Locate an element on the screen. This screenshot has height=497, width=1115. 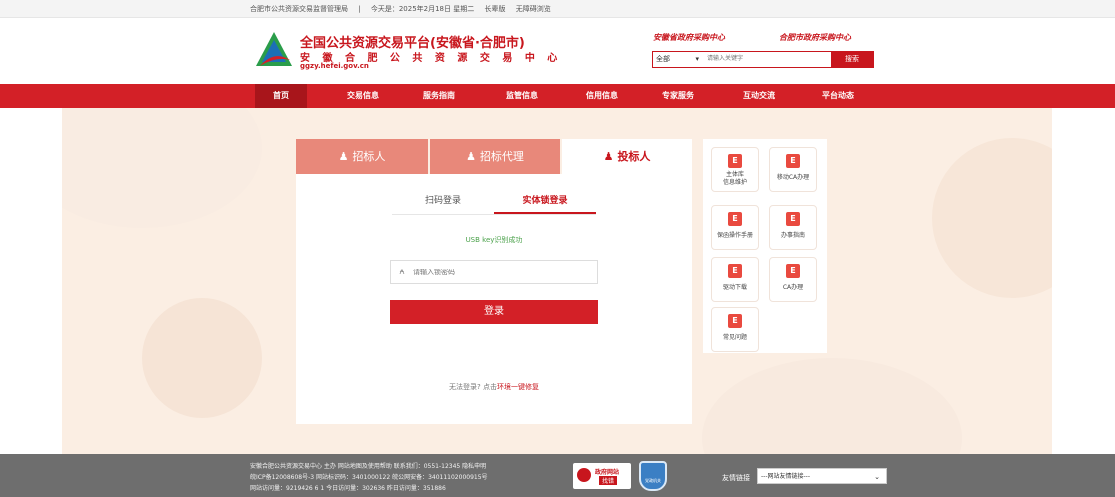
tile-faq: E 常见问题 is located at coordinates (735, 329).